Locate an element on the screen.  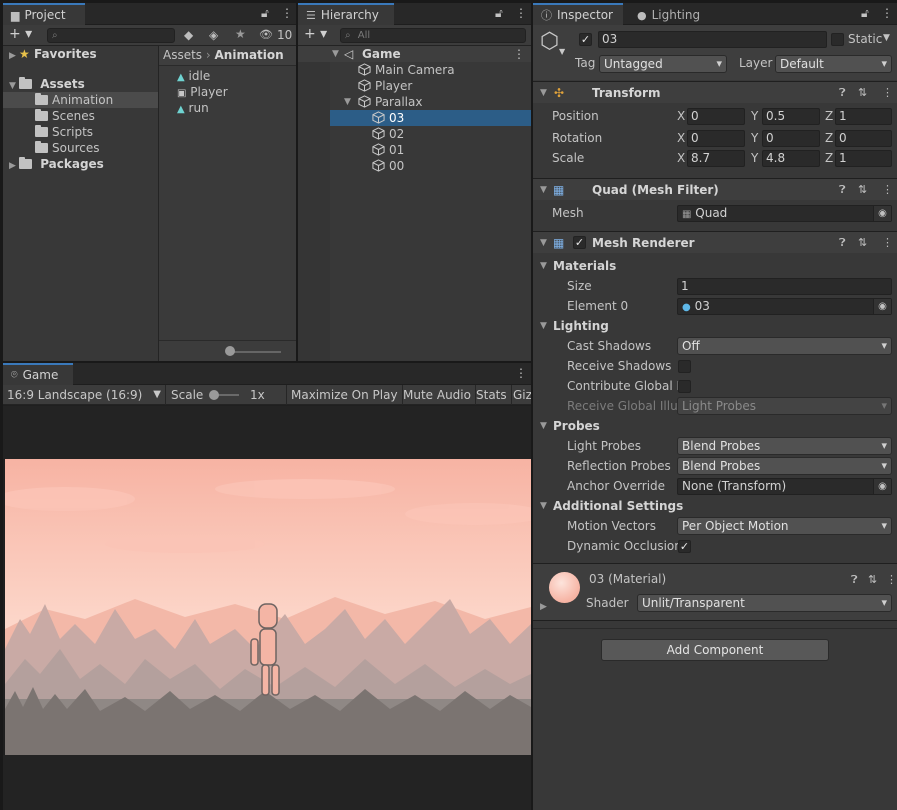
scene-menu-icon: ⋮ is located at coordinates (519, 54).